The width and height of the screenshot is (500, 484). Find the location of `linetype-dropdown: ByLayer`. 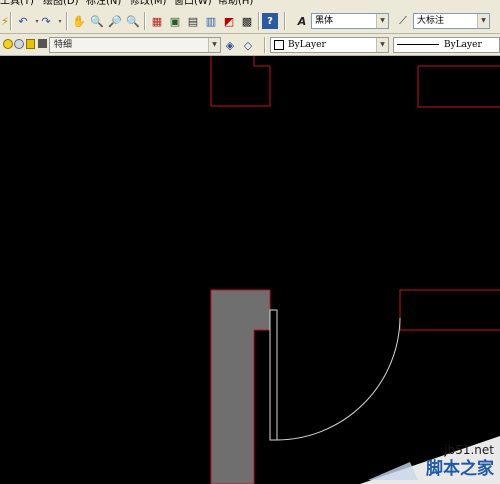

linetype-dropdown: ByLayer is located at coordinates (446, 45).